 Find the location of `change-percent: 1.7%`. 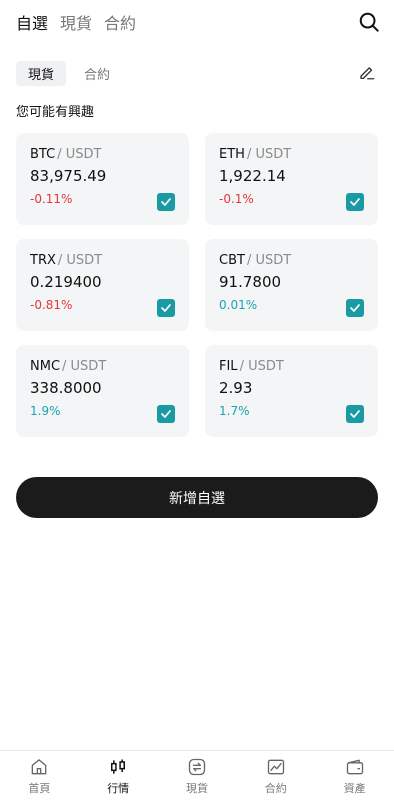

change-percent: 1.7% is located at coordinates (234, 411).